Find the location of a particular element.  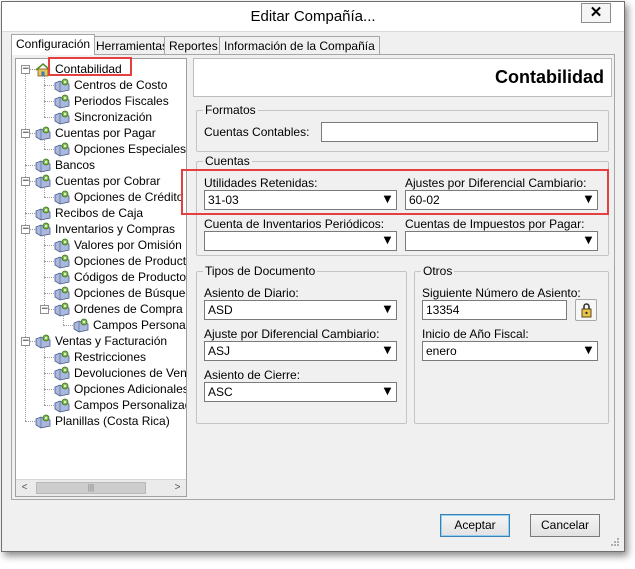

close-button: ✕ is located at coordinates (596, 13).